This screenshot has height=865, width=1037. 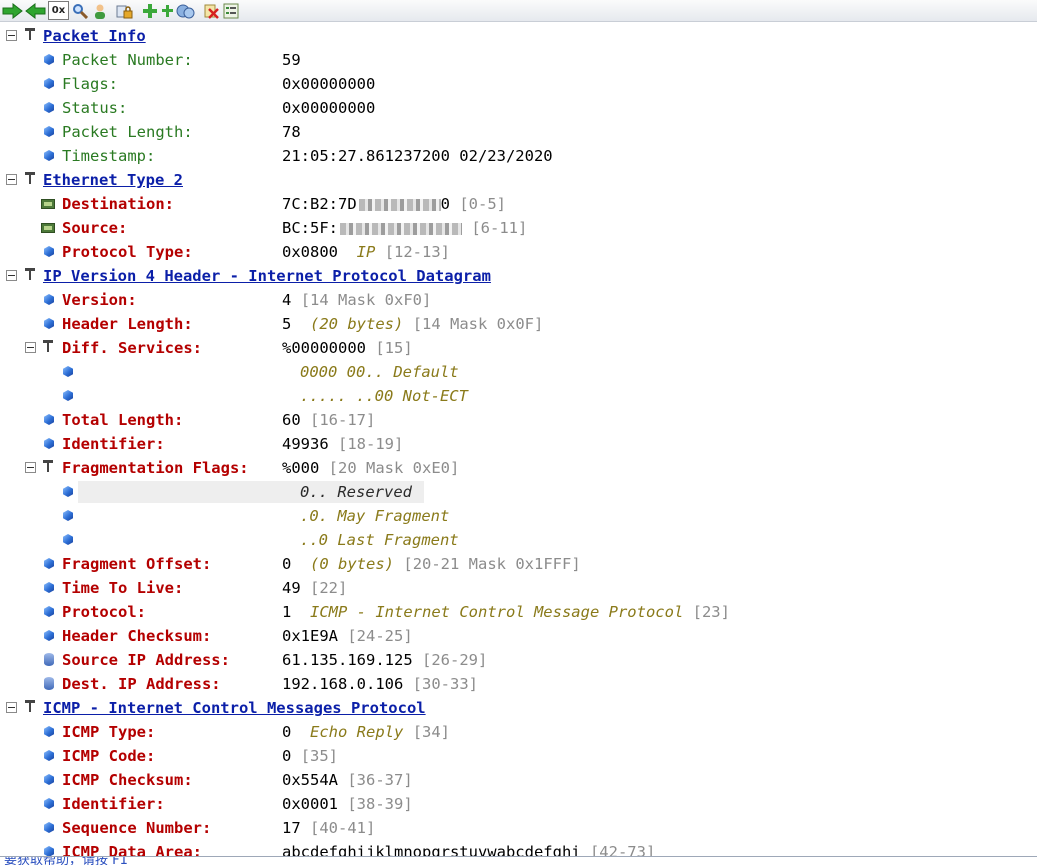 I want to click on back-forward-arrows-icon, so click(x=24, y=11).